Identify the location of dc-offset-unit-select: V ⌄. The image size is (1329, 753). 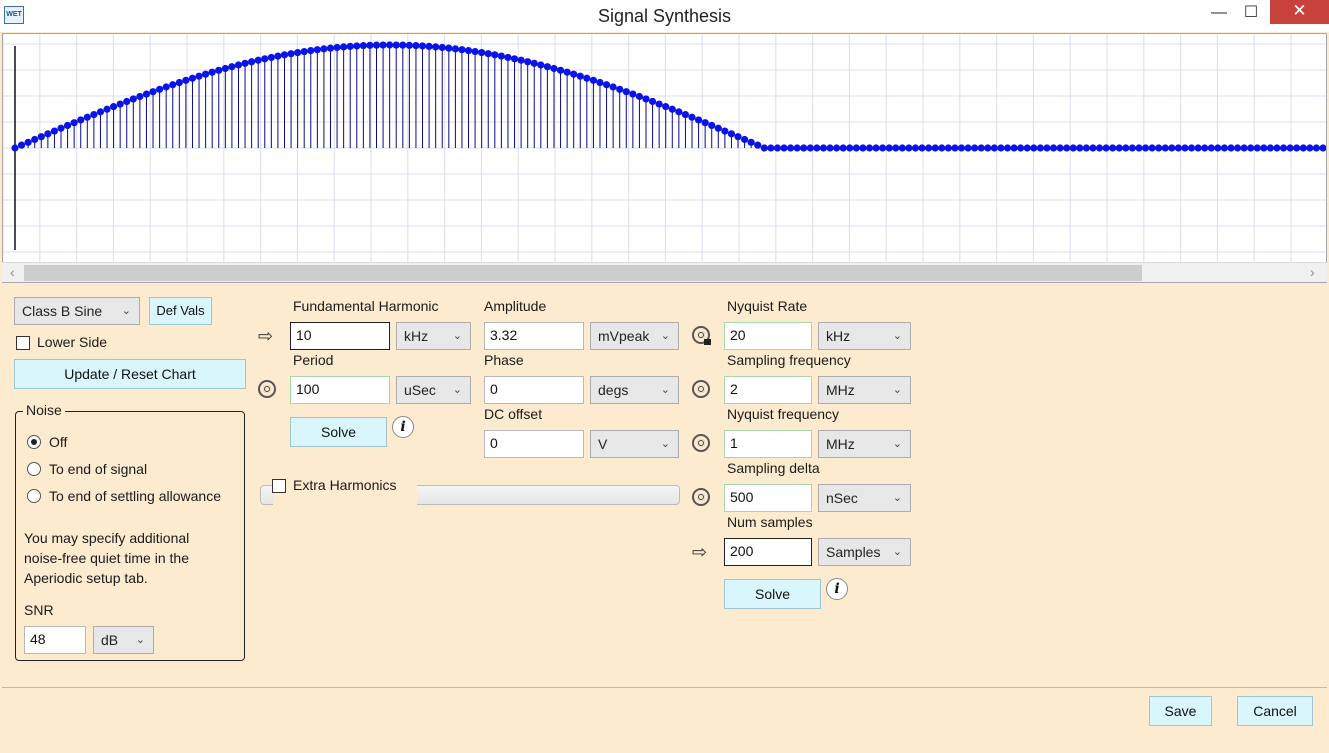
(634, 444).